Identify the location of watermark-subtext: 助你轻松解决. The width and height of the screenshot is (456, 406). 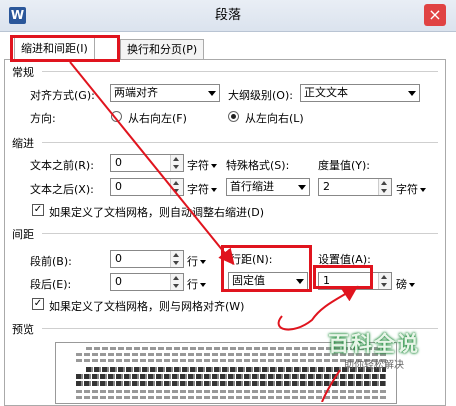
(374, 365).